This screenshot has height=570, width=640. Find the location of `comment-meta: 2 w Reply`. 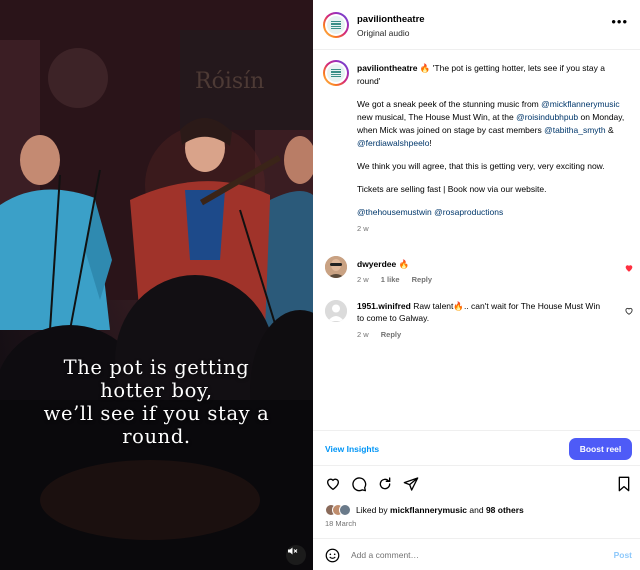

comment-meta: 2 w Reply is located at coordinates (384, 334).